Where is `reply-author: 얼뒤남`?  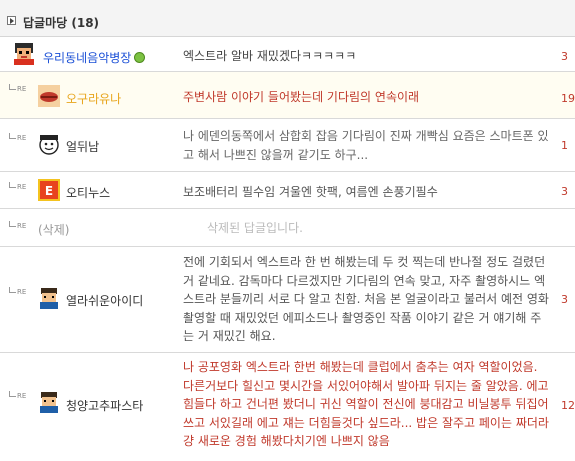 reply-author: 얼뒤남 is located at coordinates (82, 146).